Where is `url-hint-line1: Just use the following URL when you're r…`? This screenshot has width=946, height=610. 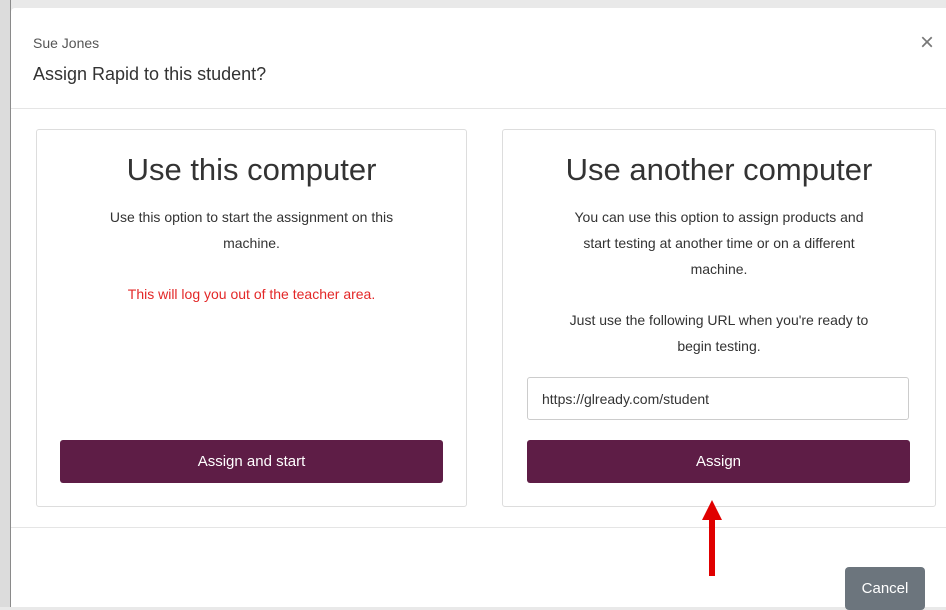 url-hint-line1: Just use the following URL when you're r… is located at coordinates (719, 320).